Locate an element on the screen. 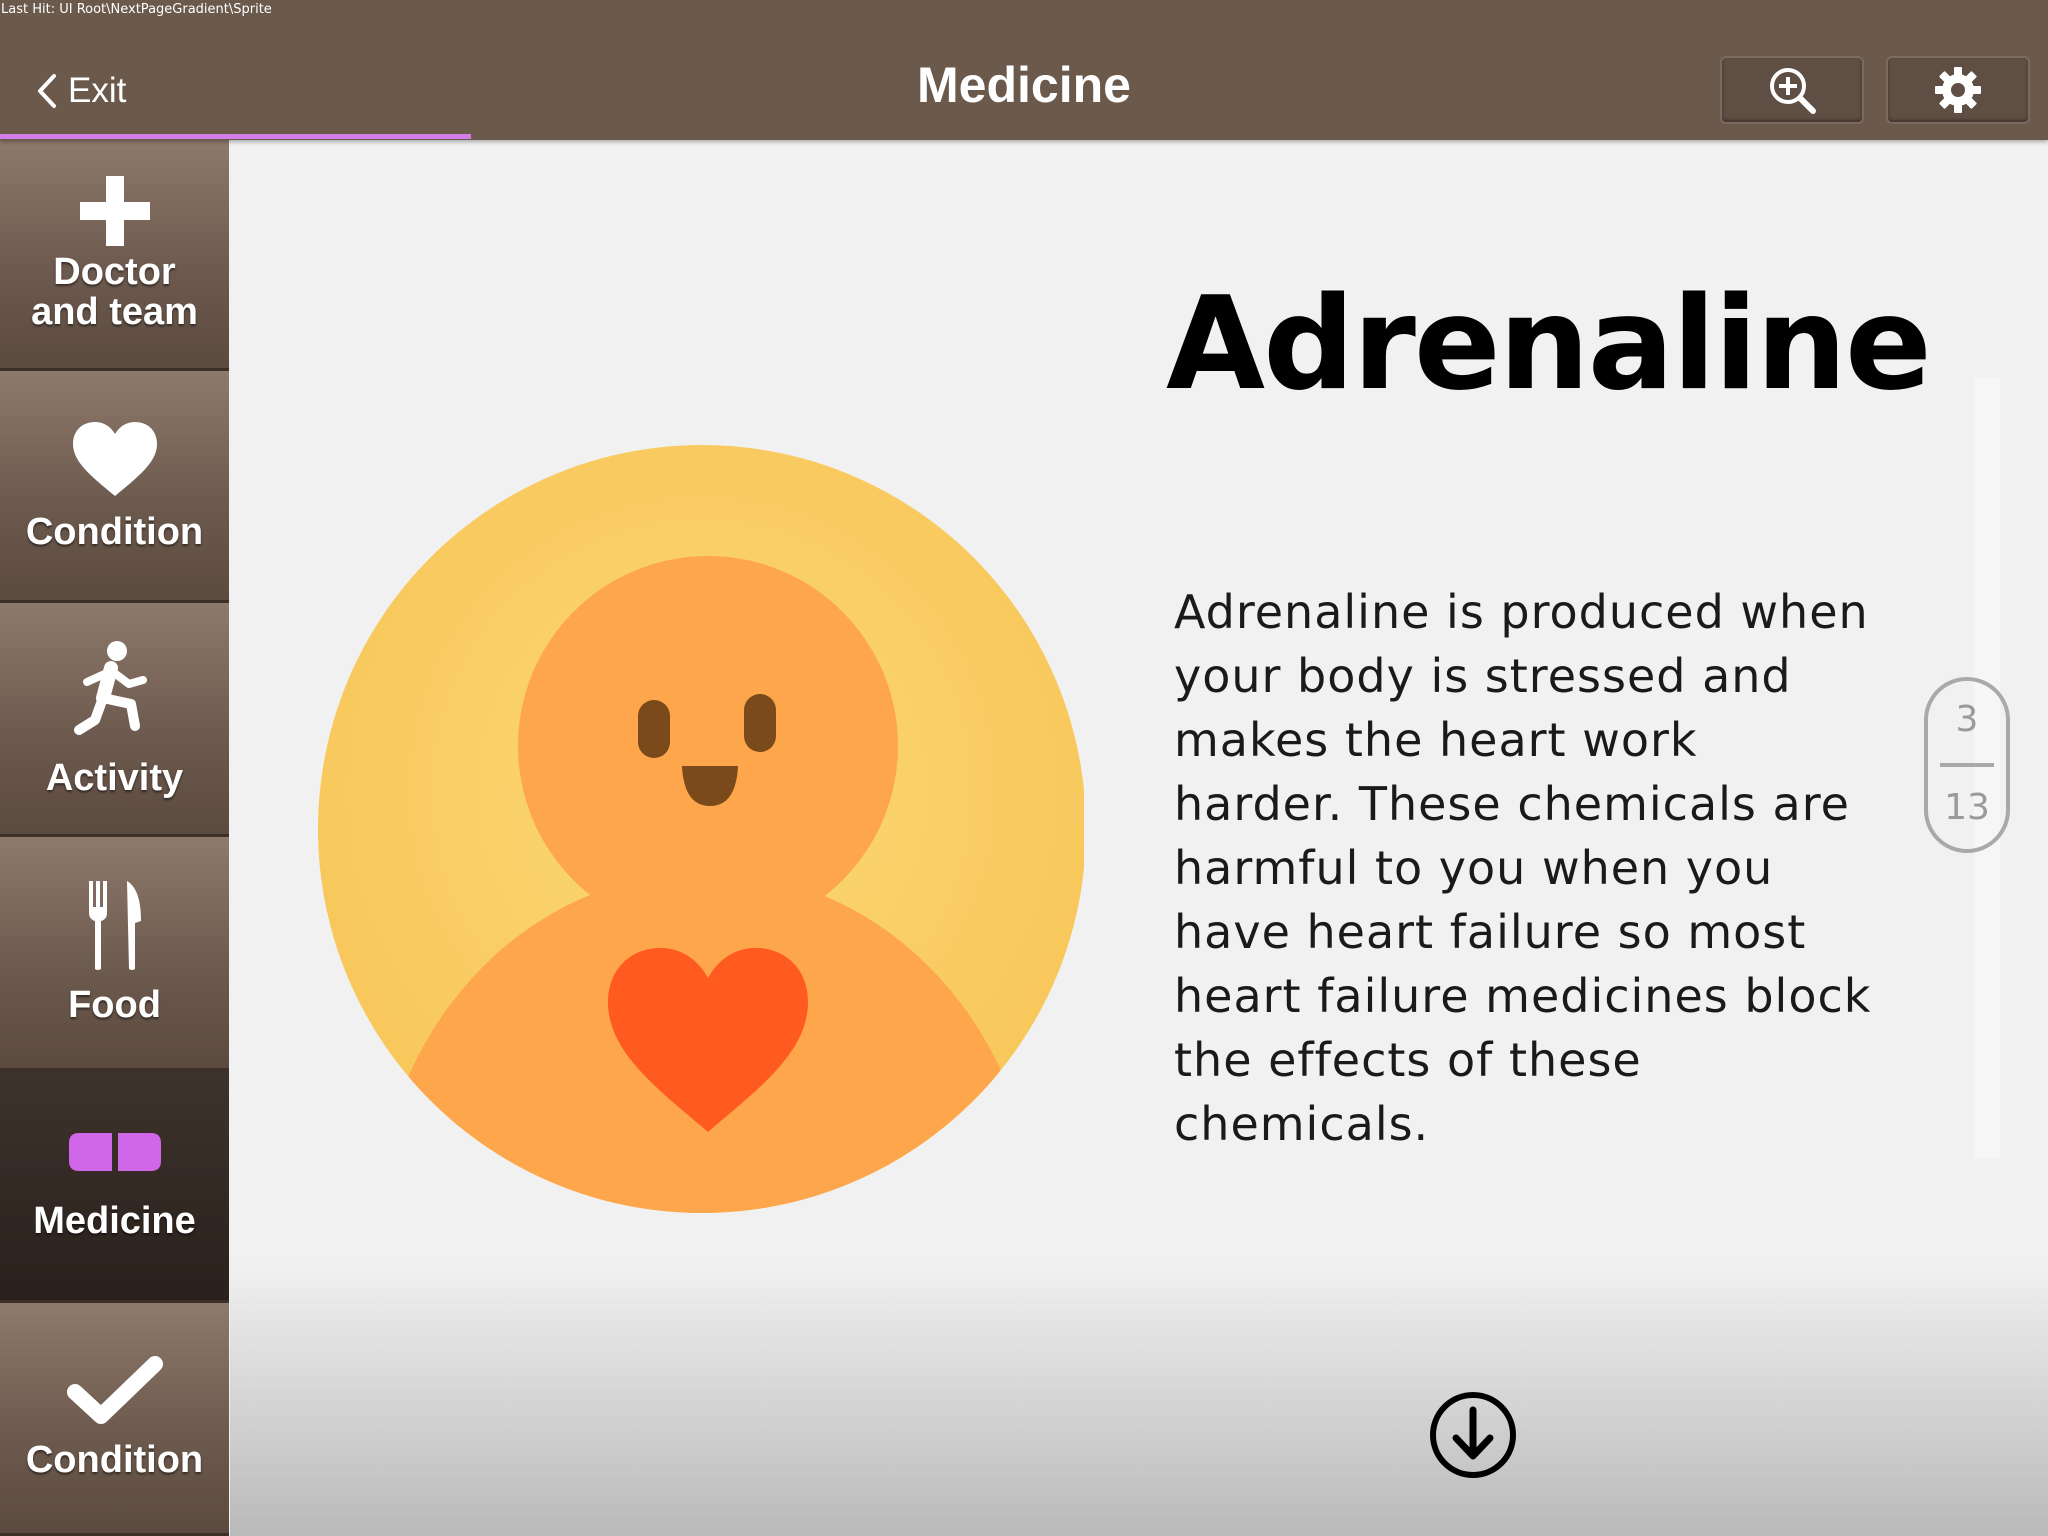 The height and width of the screenshot is (1536, 2048). sidebar-item-condition: Condition is located at coordinates (114, 487).